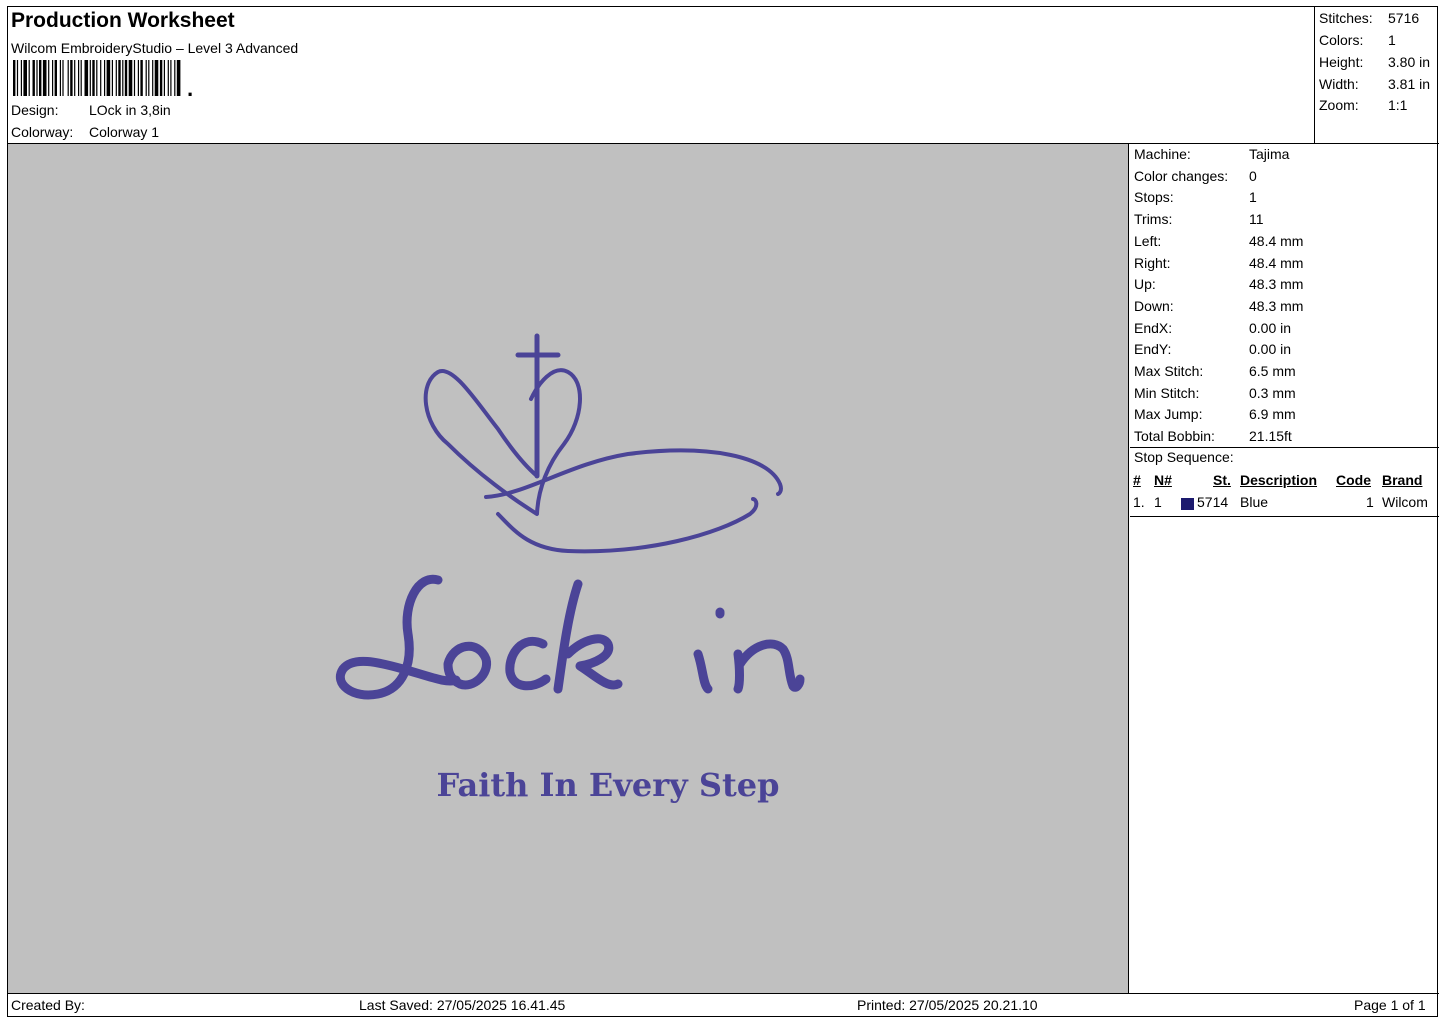  What do you see at coordinates (1374, 84) in the screenshot?
I see `stat-width: Width: 3.81 in` at bounding box center [1374, 84].